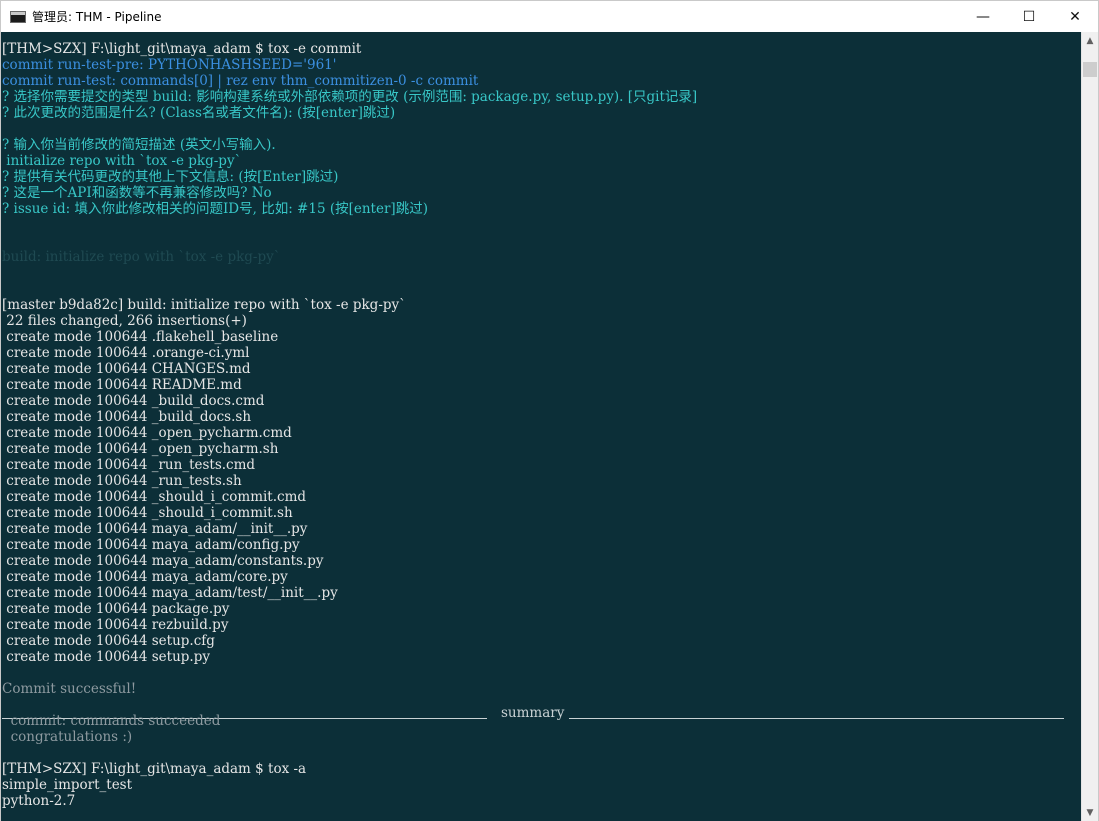 This screenshot has width=1099, height=821. I want to click on console-line: create mode 100644 _should_i_commit.cmd, so click(154, 497).